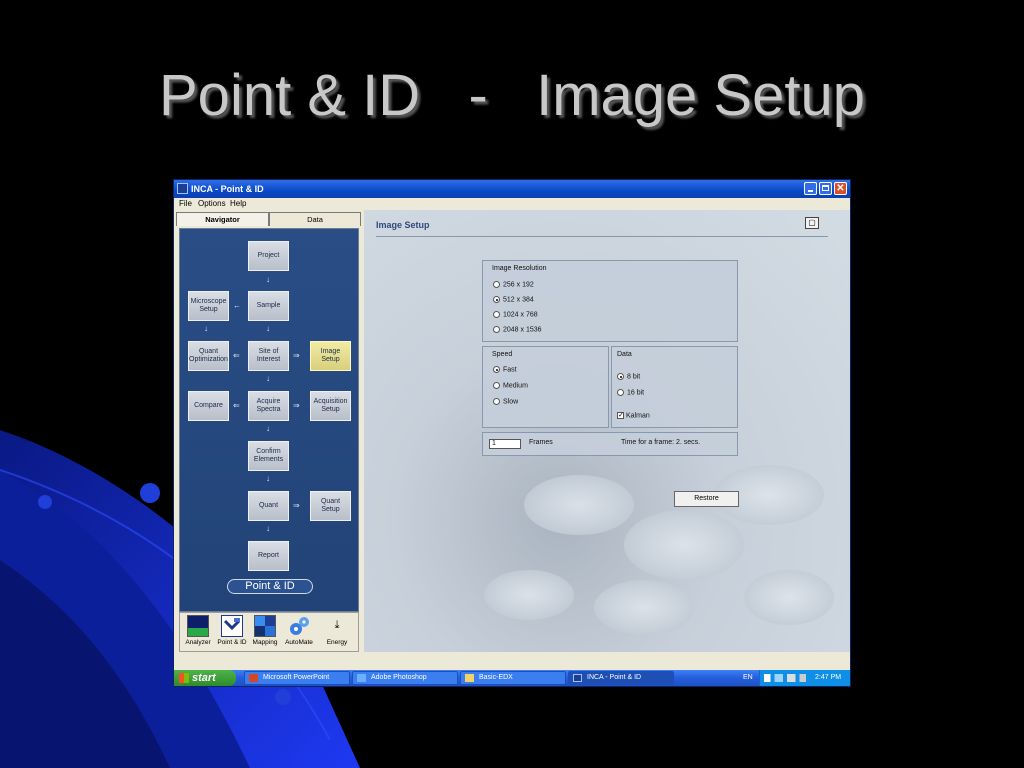 Image resolution: width=1024 pixels, height=768 pixels. Describe the element at coordinates (812, 223) in the screenshot. I see `help-book-icon: ▢` at that location.